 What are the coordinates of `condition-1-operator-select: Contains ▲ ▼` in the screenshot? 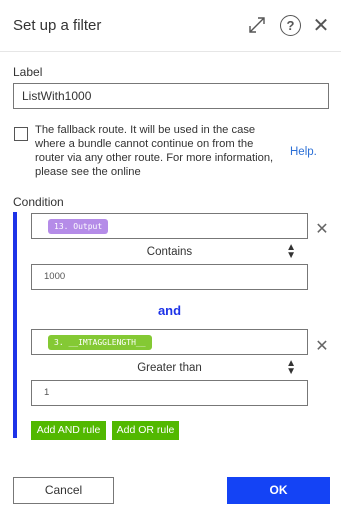 It's located at (169, 252).